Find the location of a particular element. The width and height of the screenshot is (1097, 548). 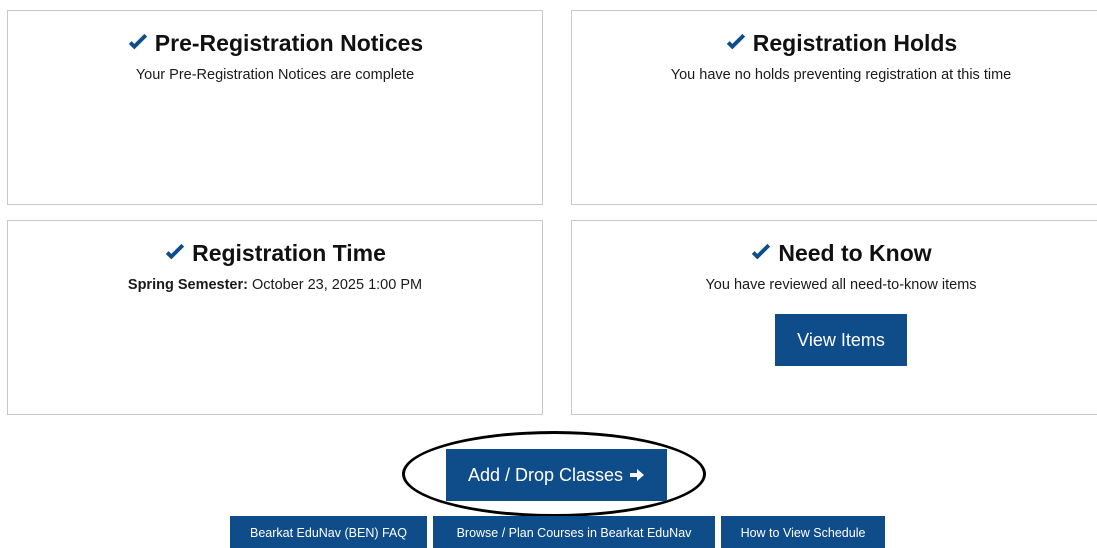

pre-registration-notices-title: Pre-Registration Notices is located at coordinates (275, 43).